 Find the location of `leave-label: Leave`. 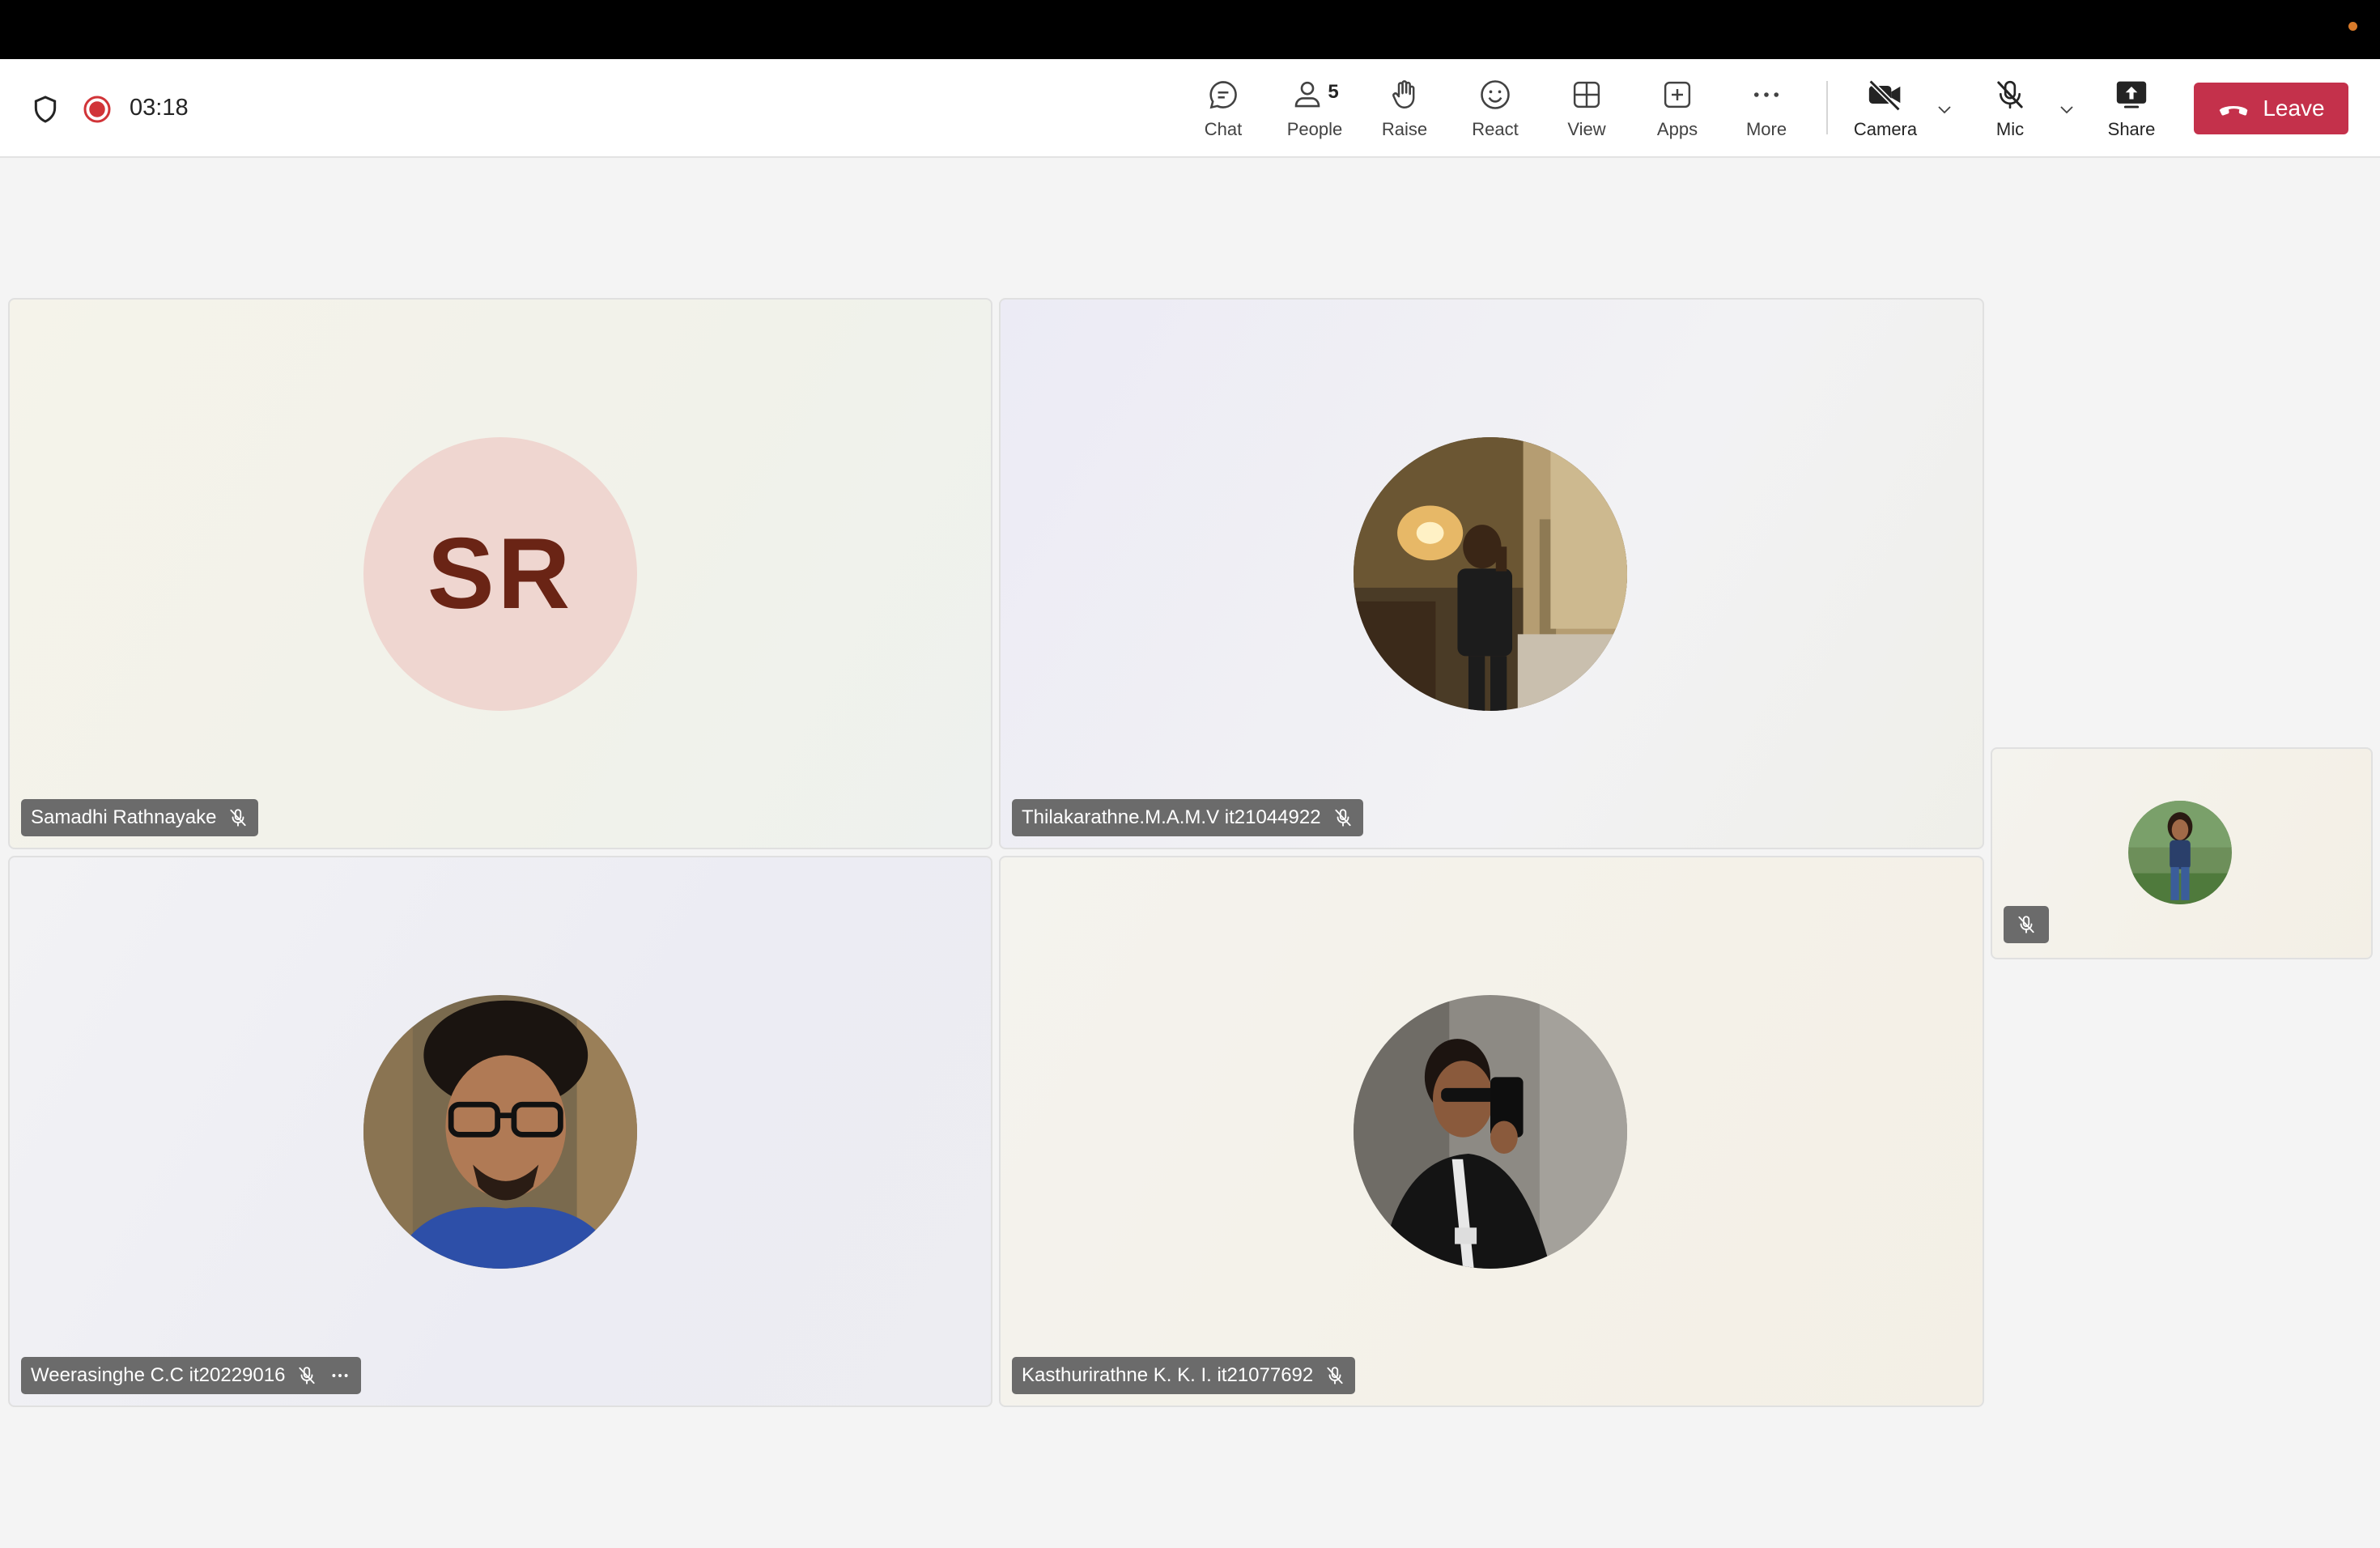

leave-label: Leave is located at coordinates (2294, 108).